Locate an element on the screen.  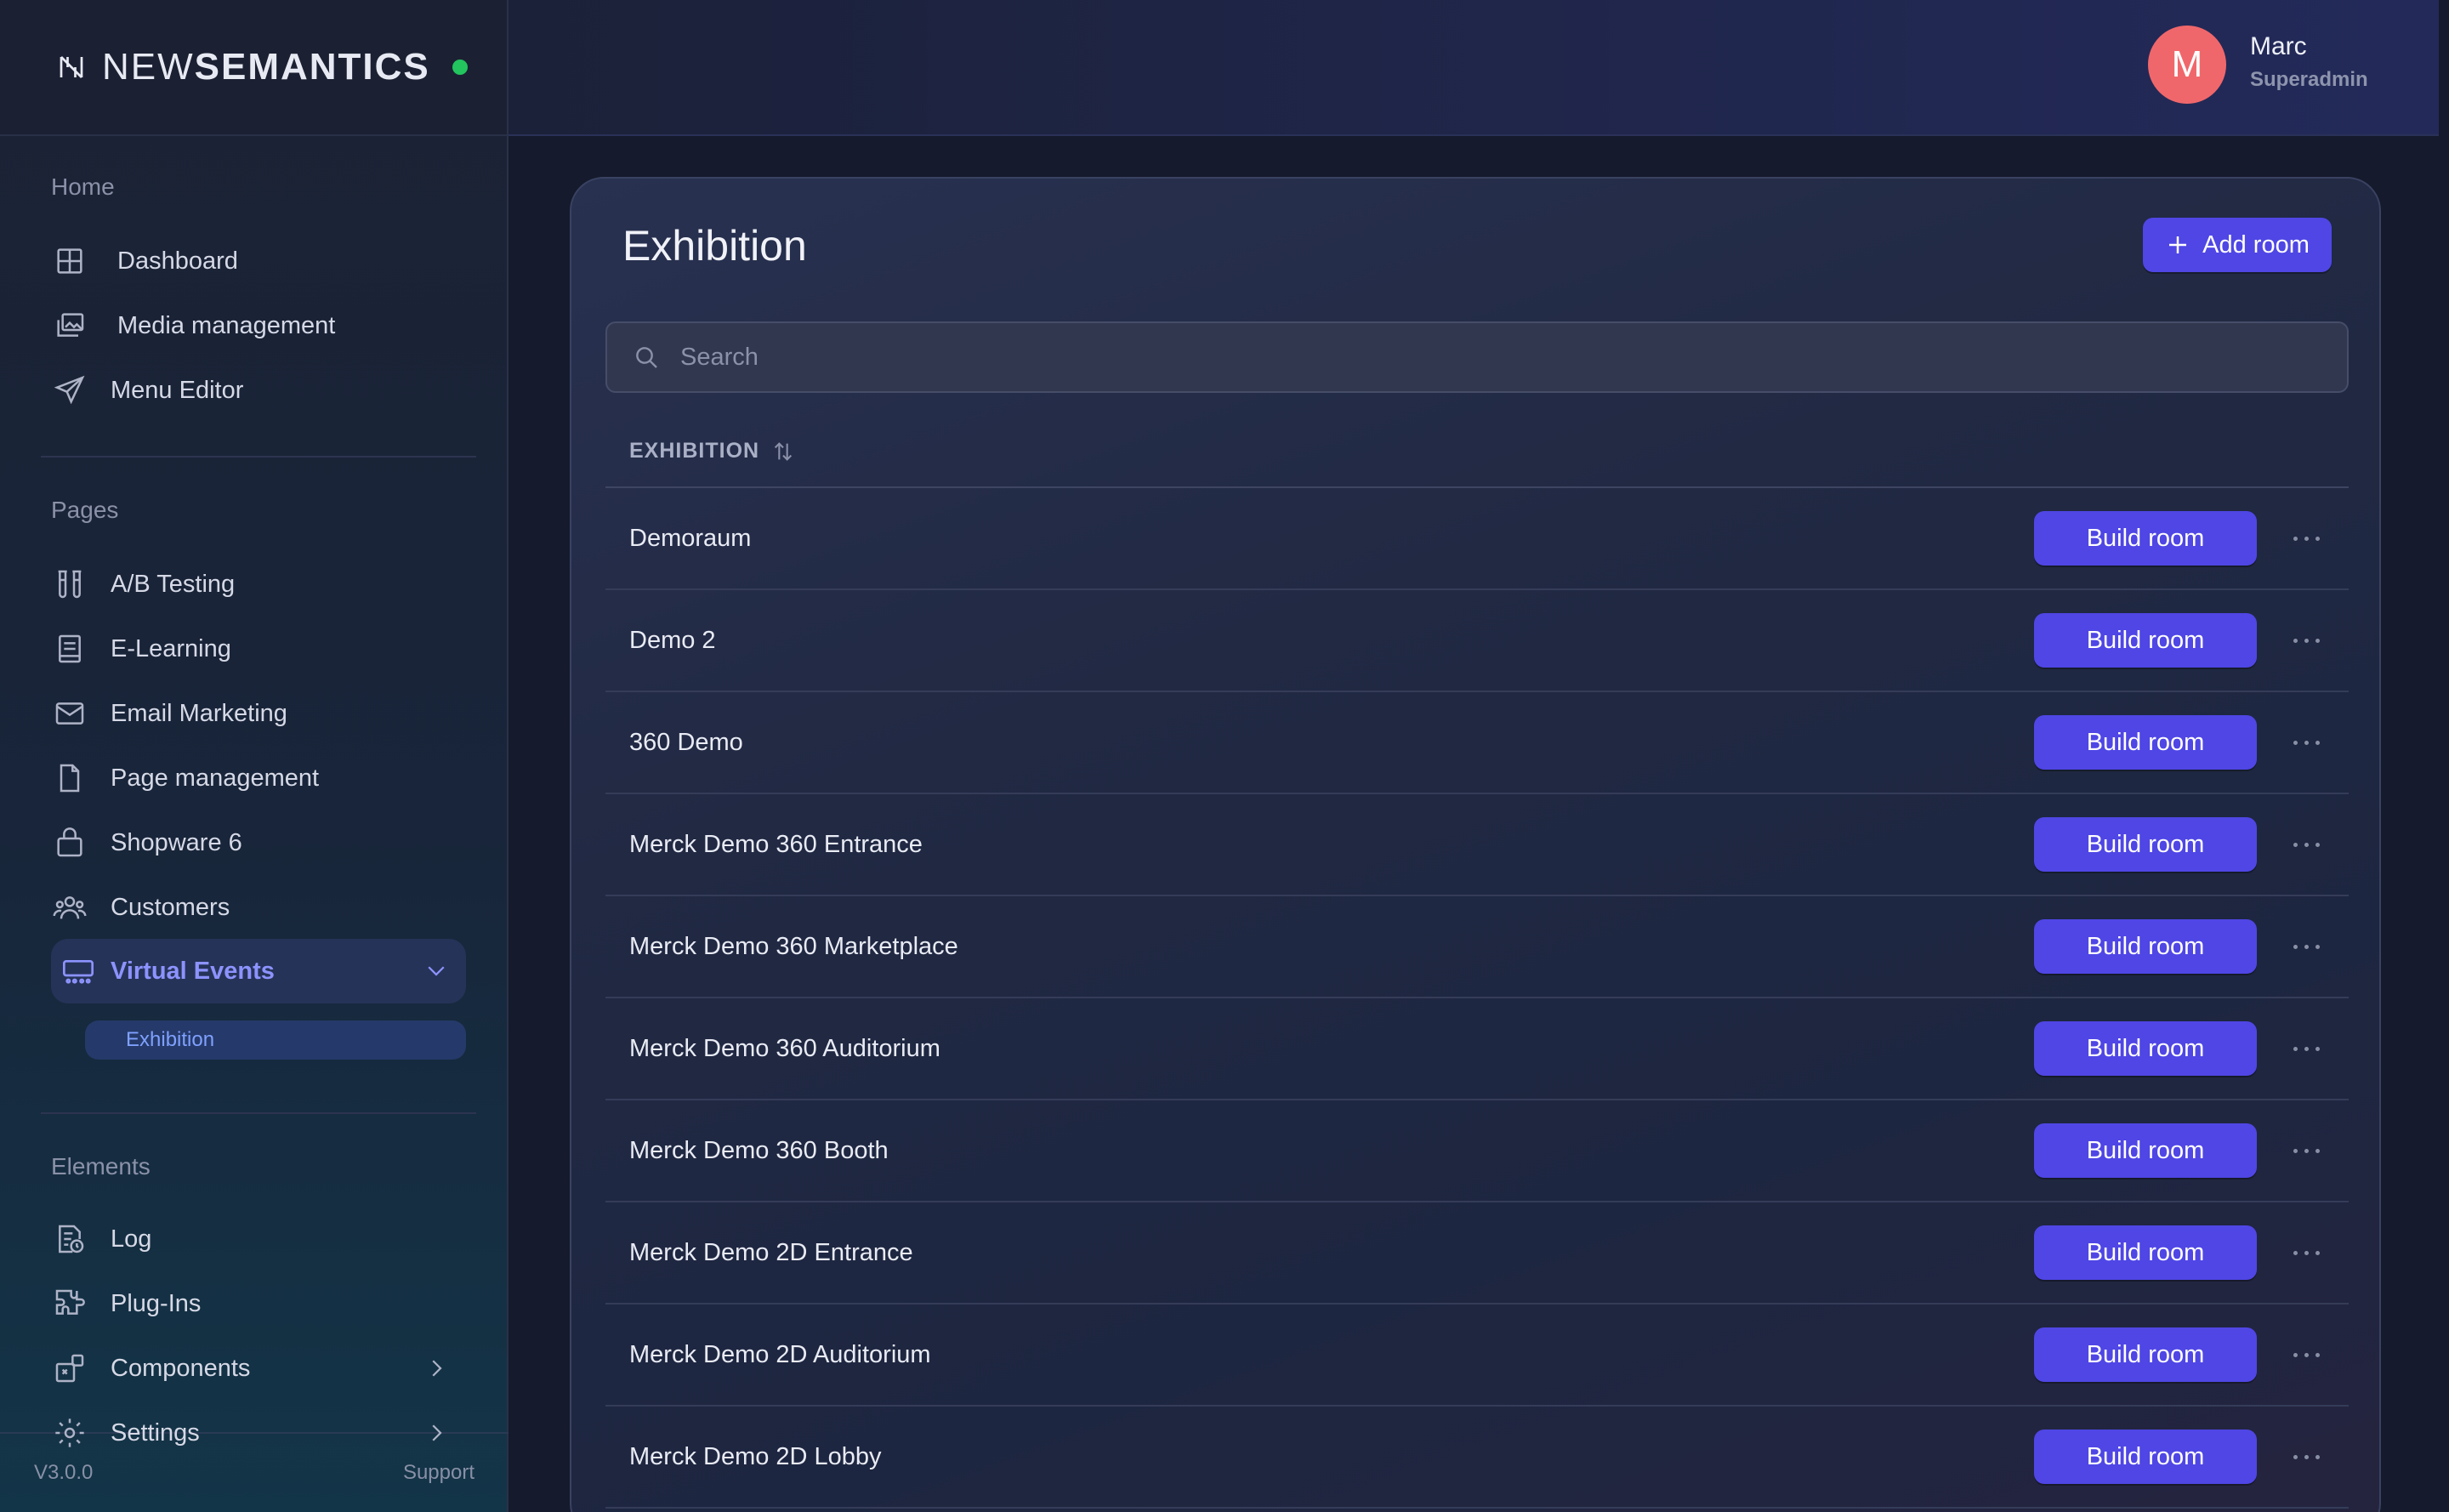
sidebar-item-menu-editor: Menu Editor is located at coordinates (258, 390).